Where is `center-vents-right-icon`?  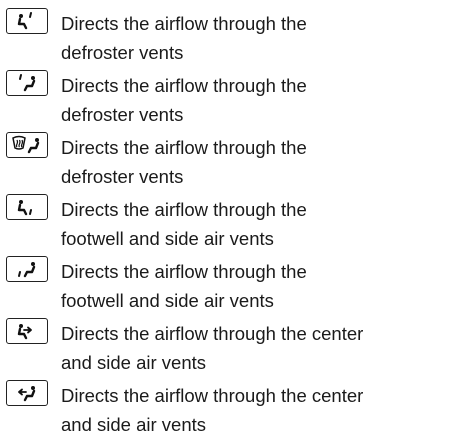 center-vents-right-icon is located at coordinates (27, 394).